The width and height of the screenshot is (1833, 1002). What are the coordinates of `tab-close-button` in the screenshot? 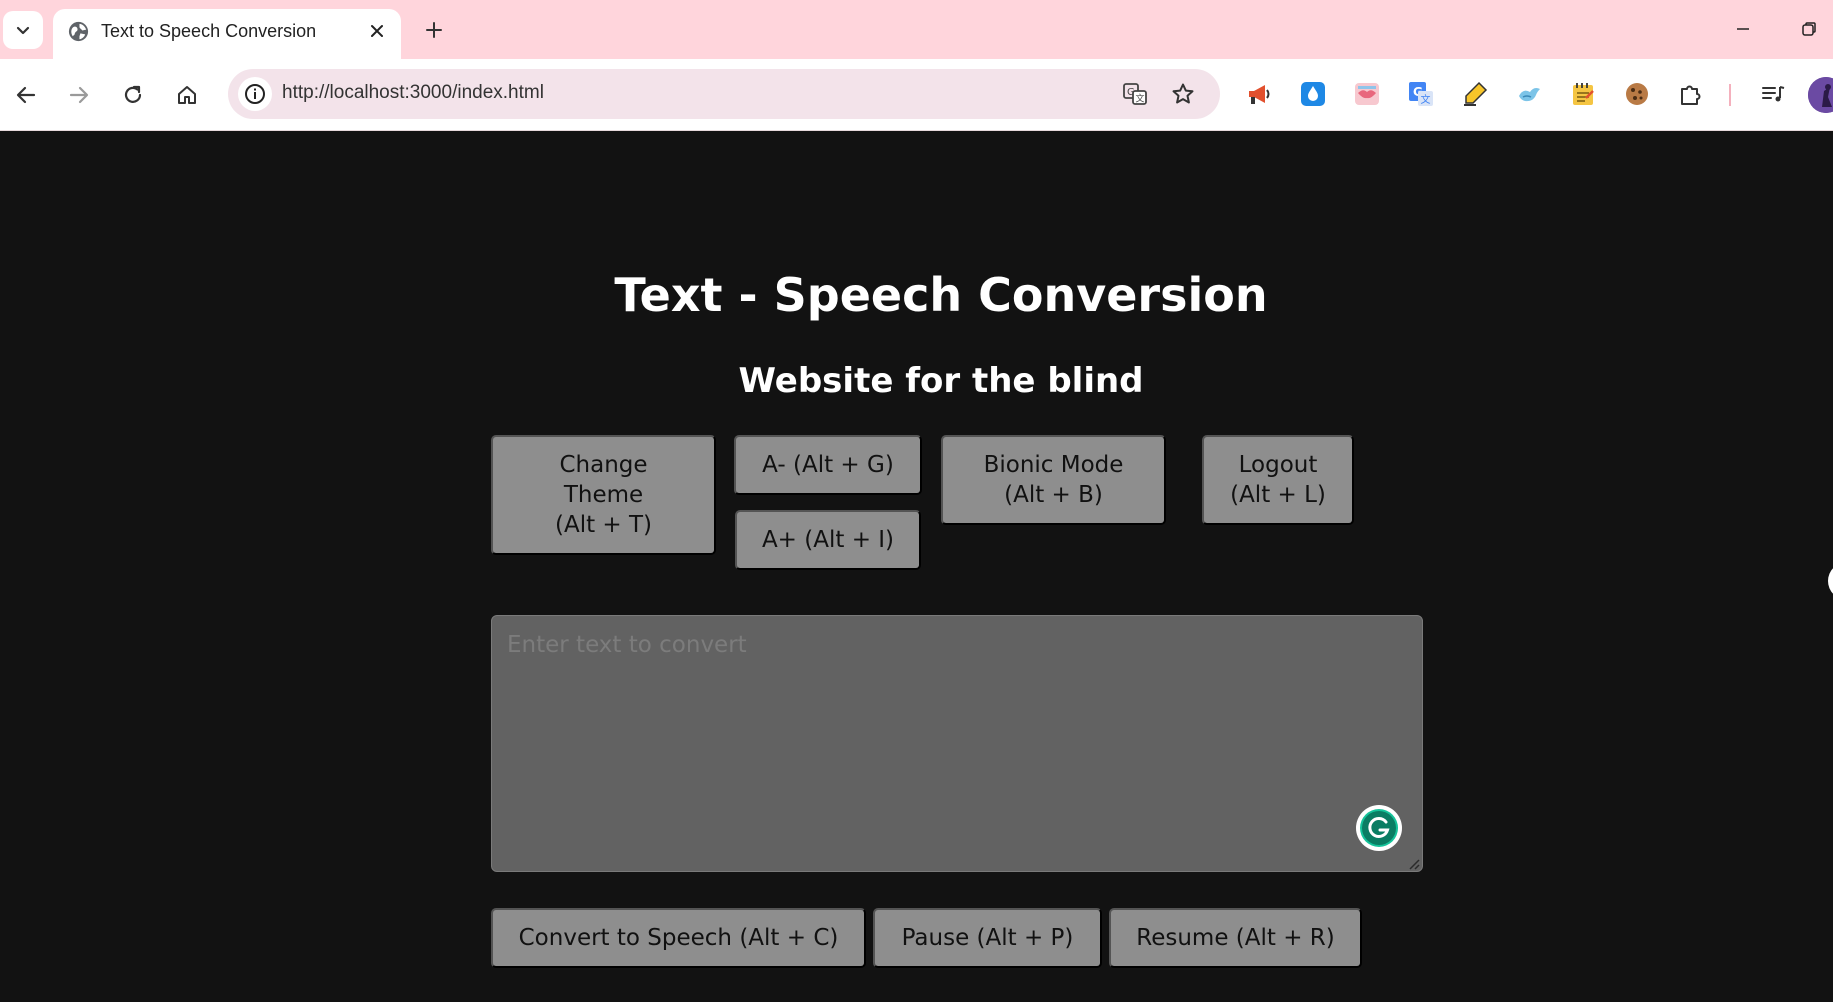 It's located at (377, 31).